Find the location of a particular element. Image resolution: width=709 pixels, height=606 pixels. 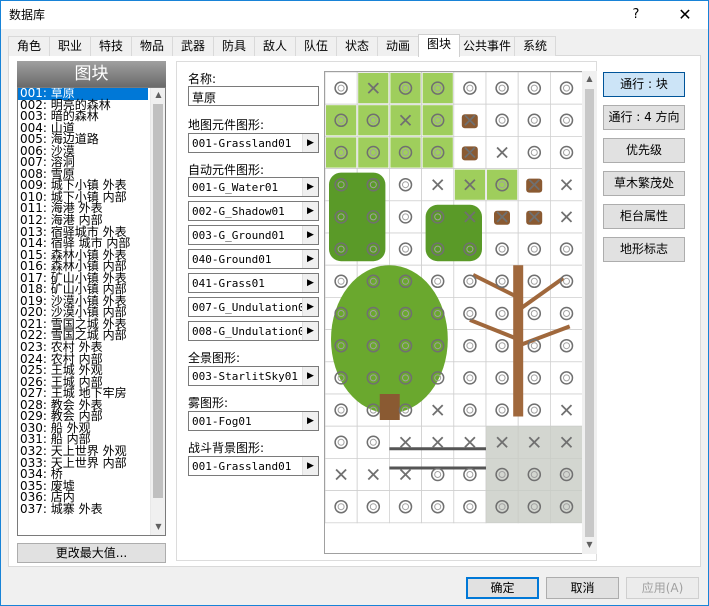

list-scrollbar: ▲ ▼ is located at coordinates (157, 311).